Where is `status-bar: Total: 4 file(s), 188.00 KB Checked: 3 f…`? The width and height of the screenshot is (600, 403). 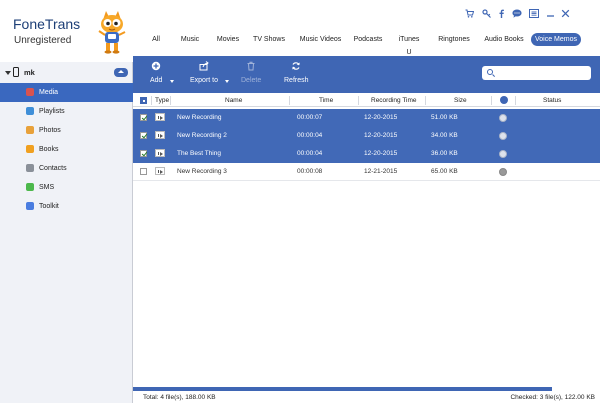 status-bar: Total: 4 file(s), 188.00 KB Checked: 3 f… is located at coordinates (366, 397).